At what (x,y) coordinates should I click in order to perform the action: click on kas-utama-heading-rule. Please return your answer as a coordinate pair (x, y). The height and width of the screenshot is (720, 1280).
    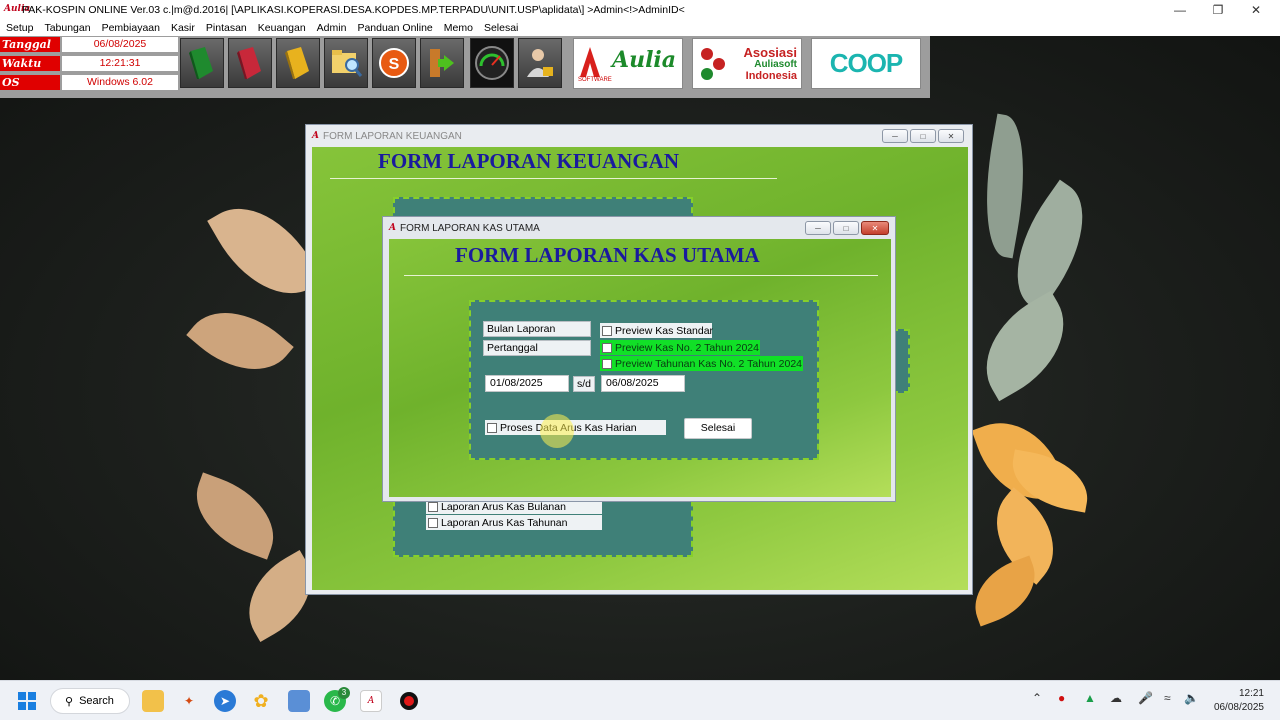
    Looking at the image, I should click on (641, 275).